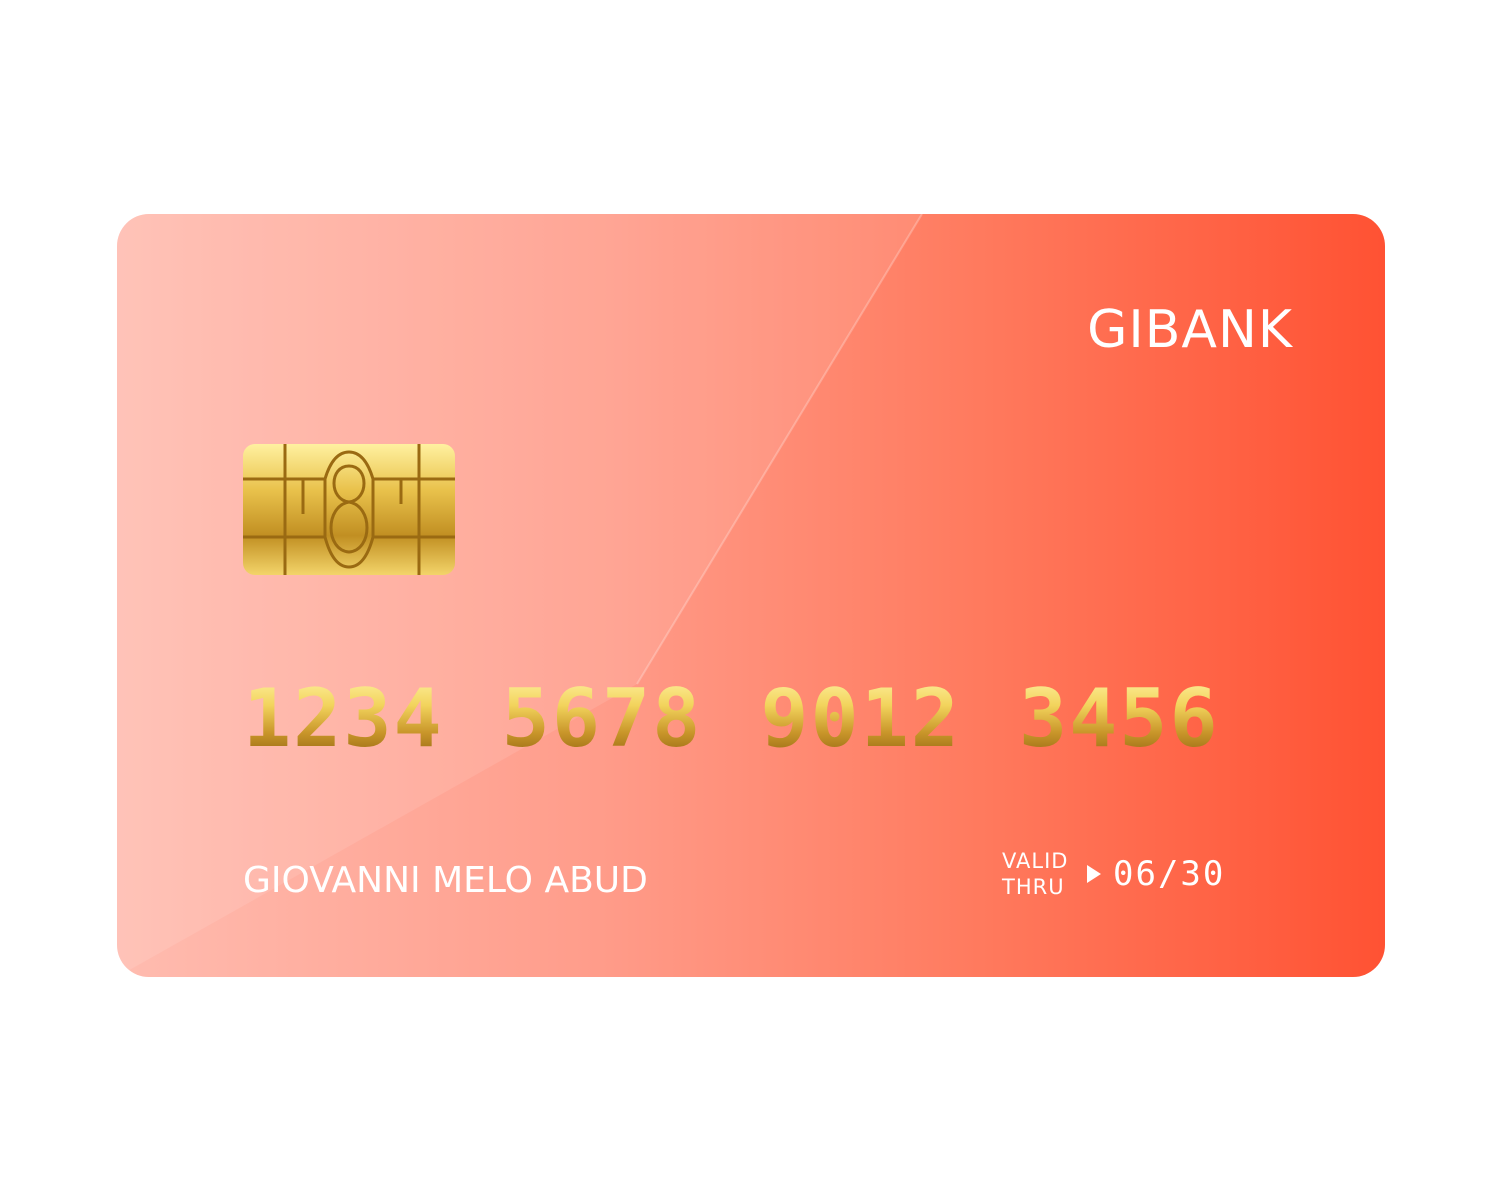  I want to click on card-number: 1234 5678 9012 3456, so click(731, 719).